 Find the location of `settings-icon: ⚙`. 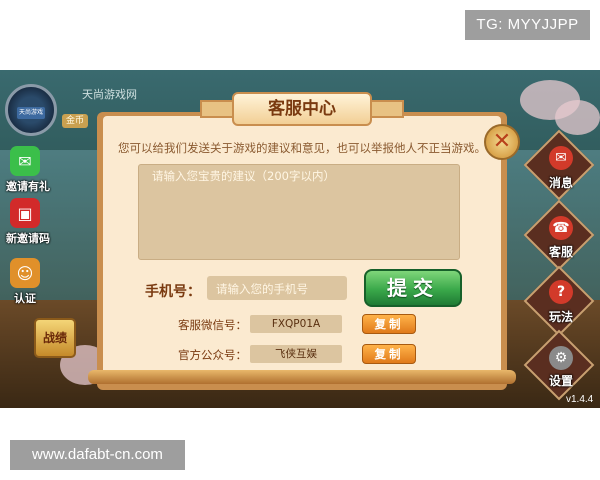

settings-icon: ⚙ is located at coordinates (561, 358).